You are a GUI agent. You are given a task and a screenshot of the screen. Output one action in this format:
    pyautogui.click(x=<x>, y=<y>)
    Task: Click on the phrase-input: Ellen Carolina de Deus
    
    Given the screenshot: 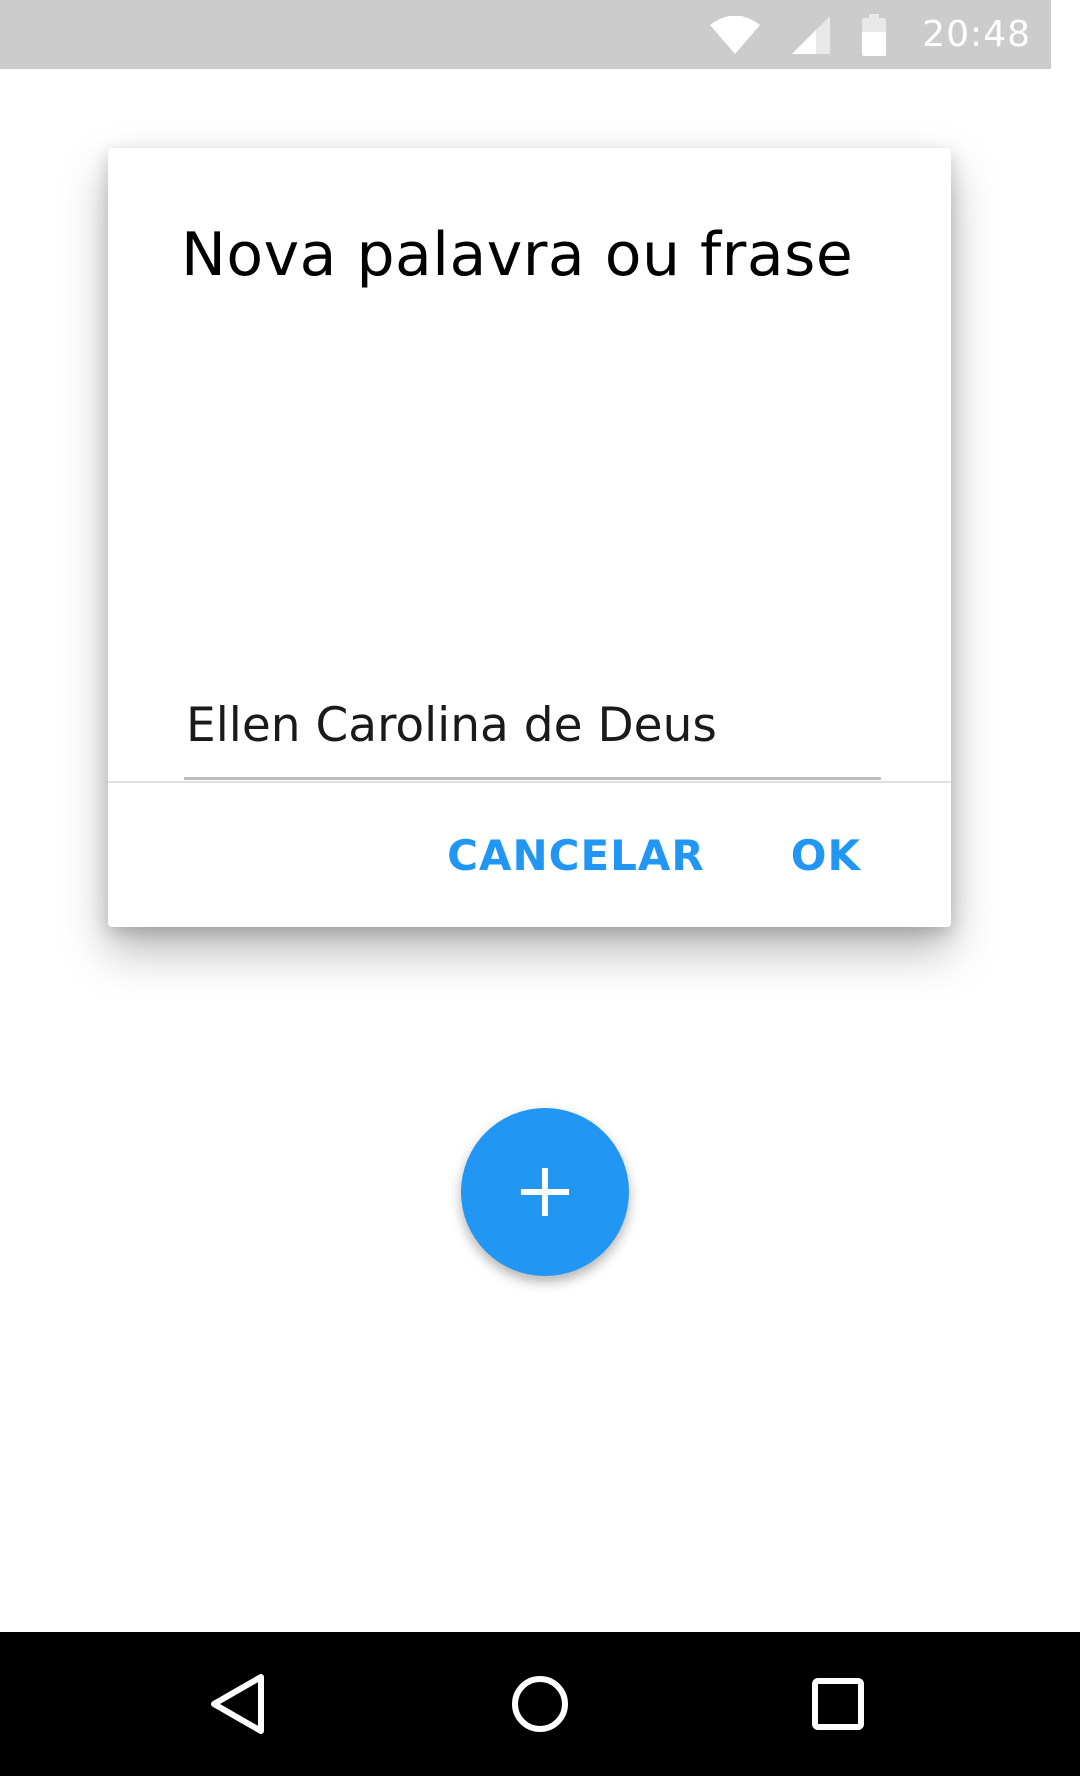 What is the action you would take?
    pyautogui.click(x=532, y=729)
    